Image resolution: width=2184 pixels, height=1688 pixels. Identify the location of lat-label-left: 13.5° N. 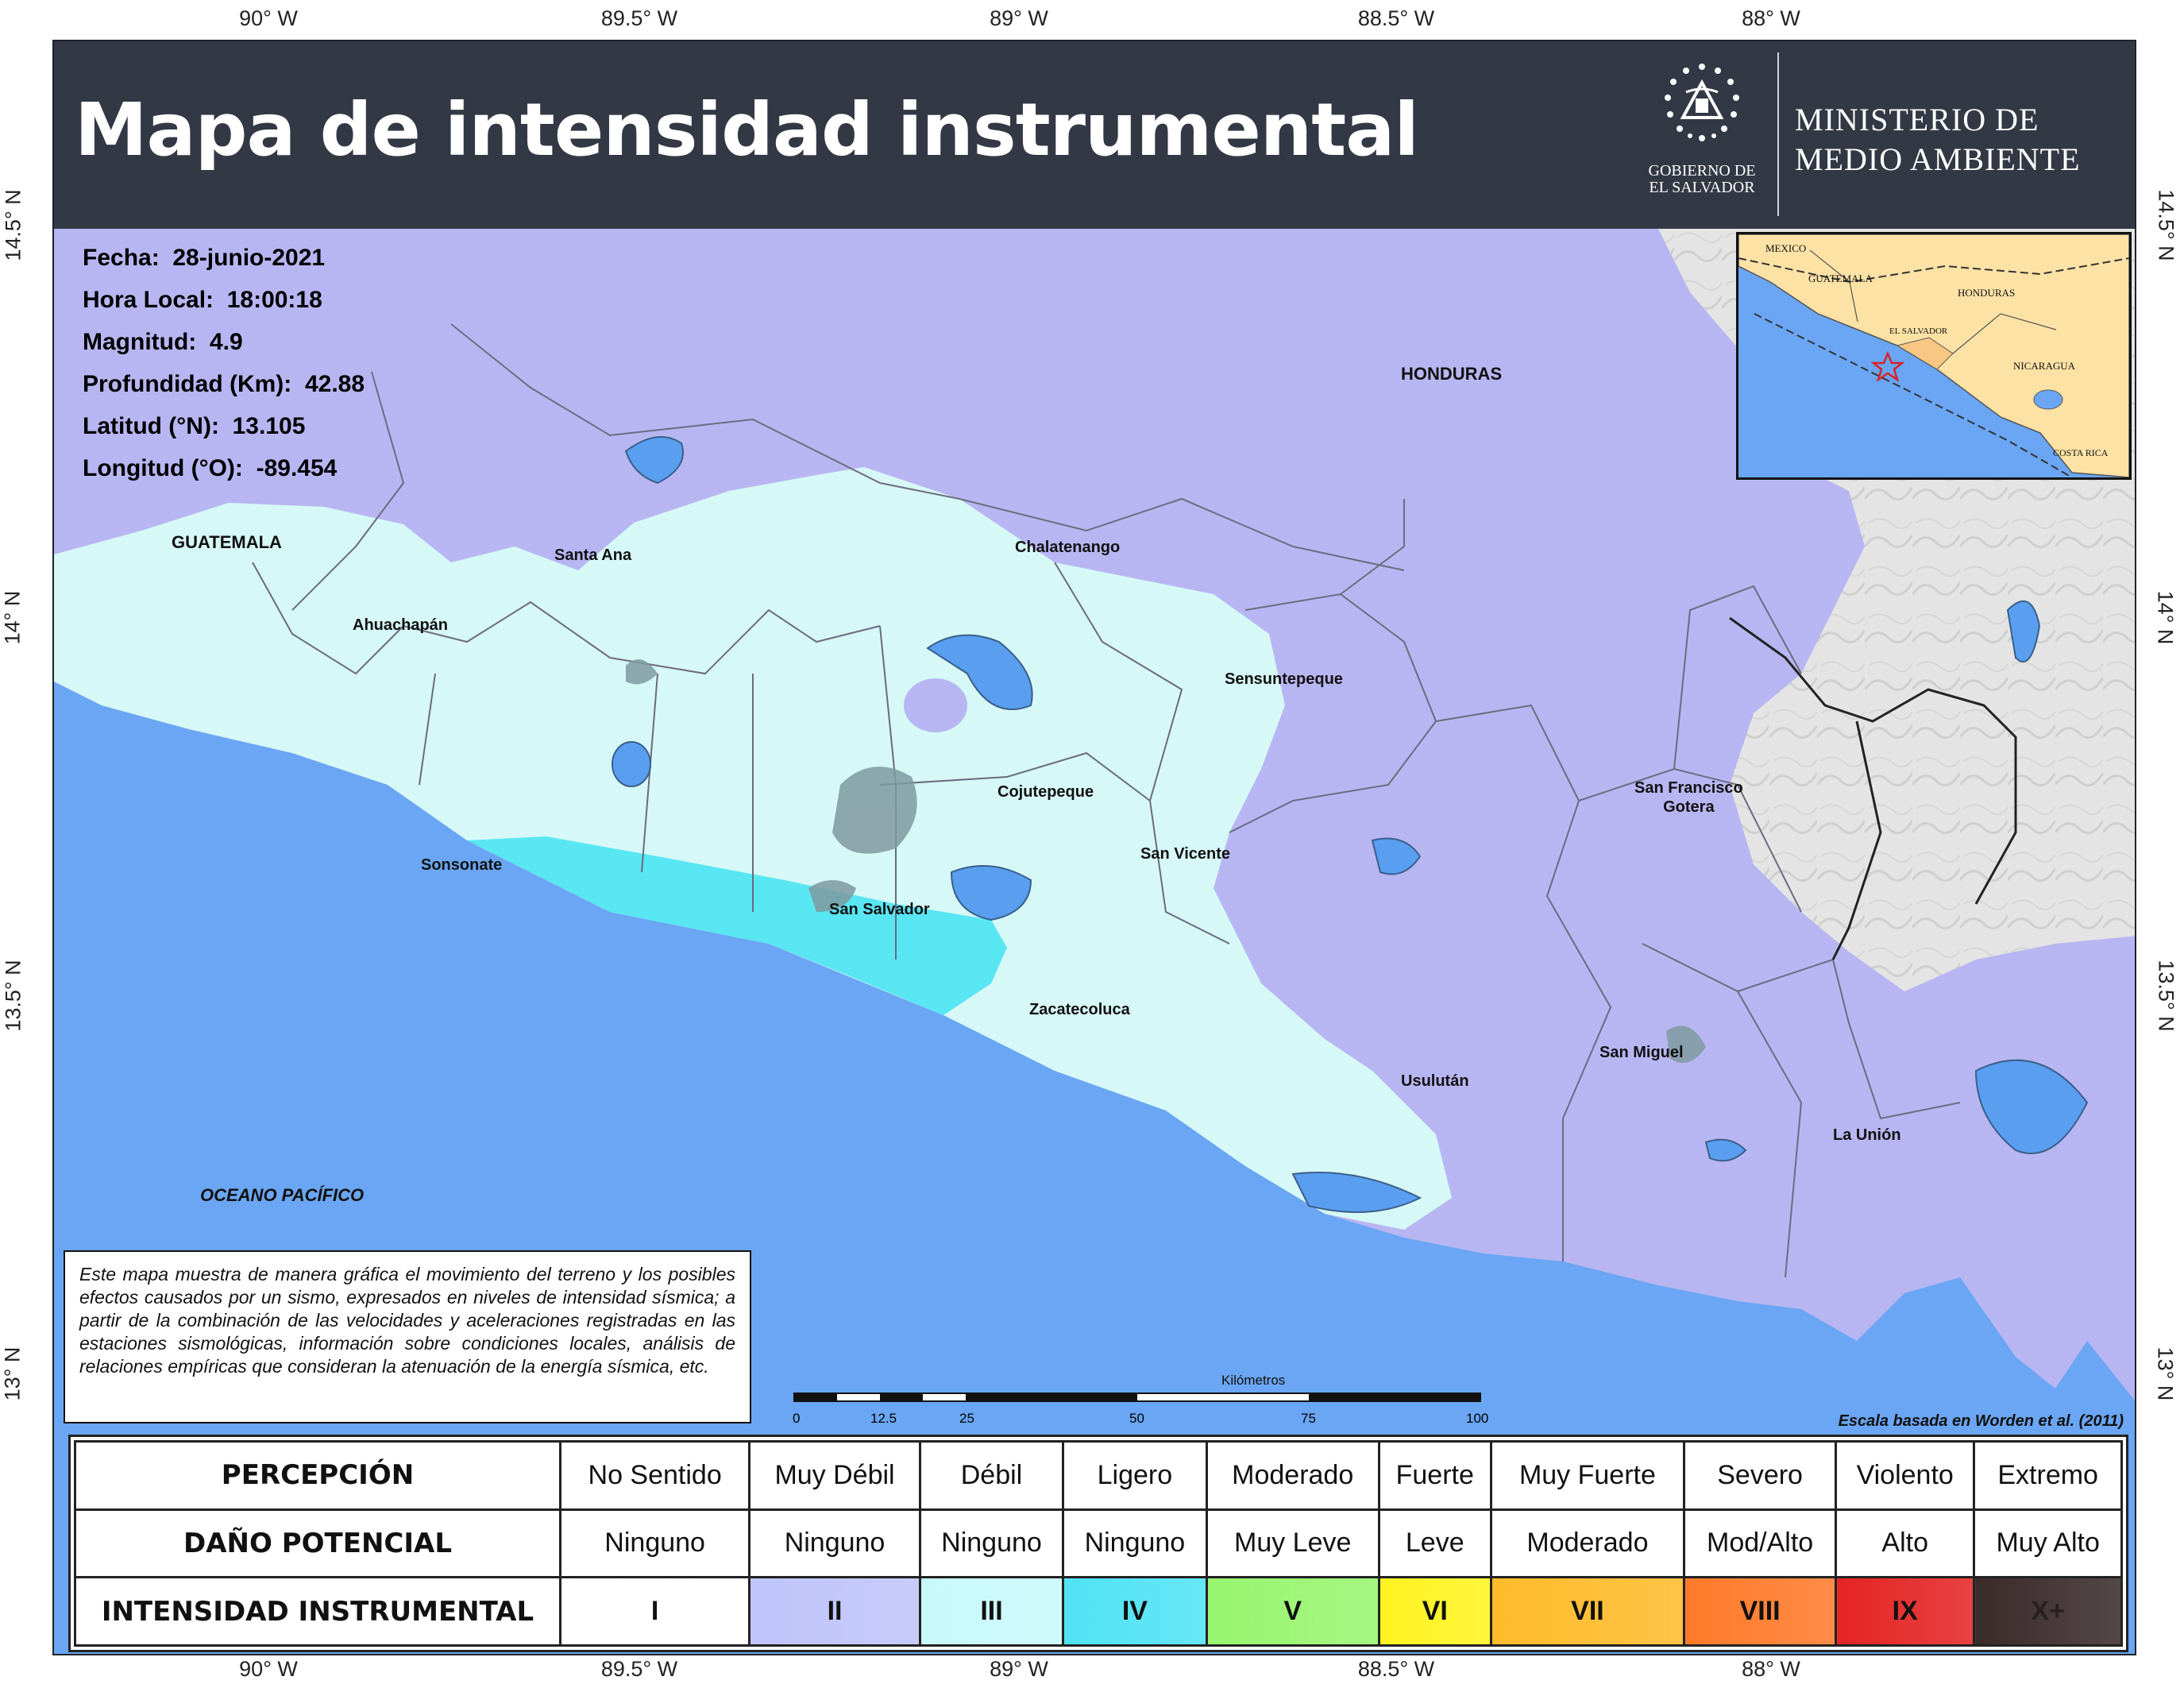
(13, 996).